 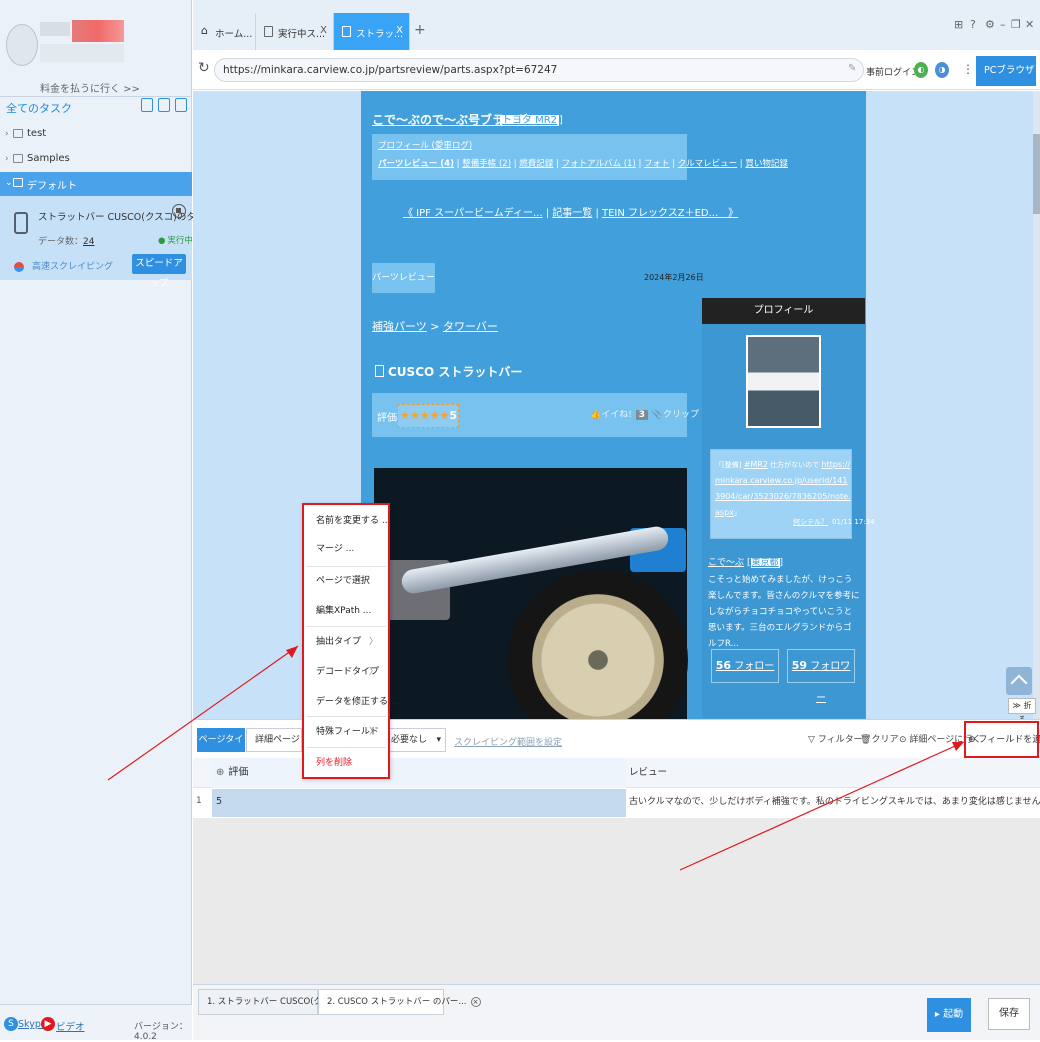 I want to click on new-tab-button: +, so click(x=420, y=30).